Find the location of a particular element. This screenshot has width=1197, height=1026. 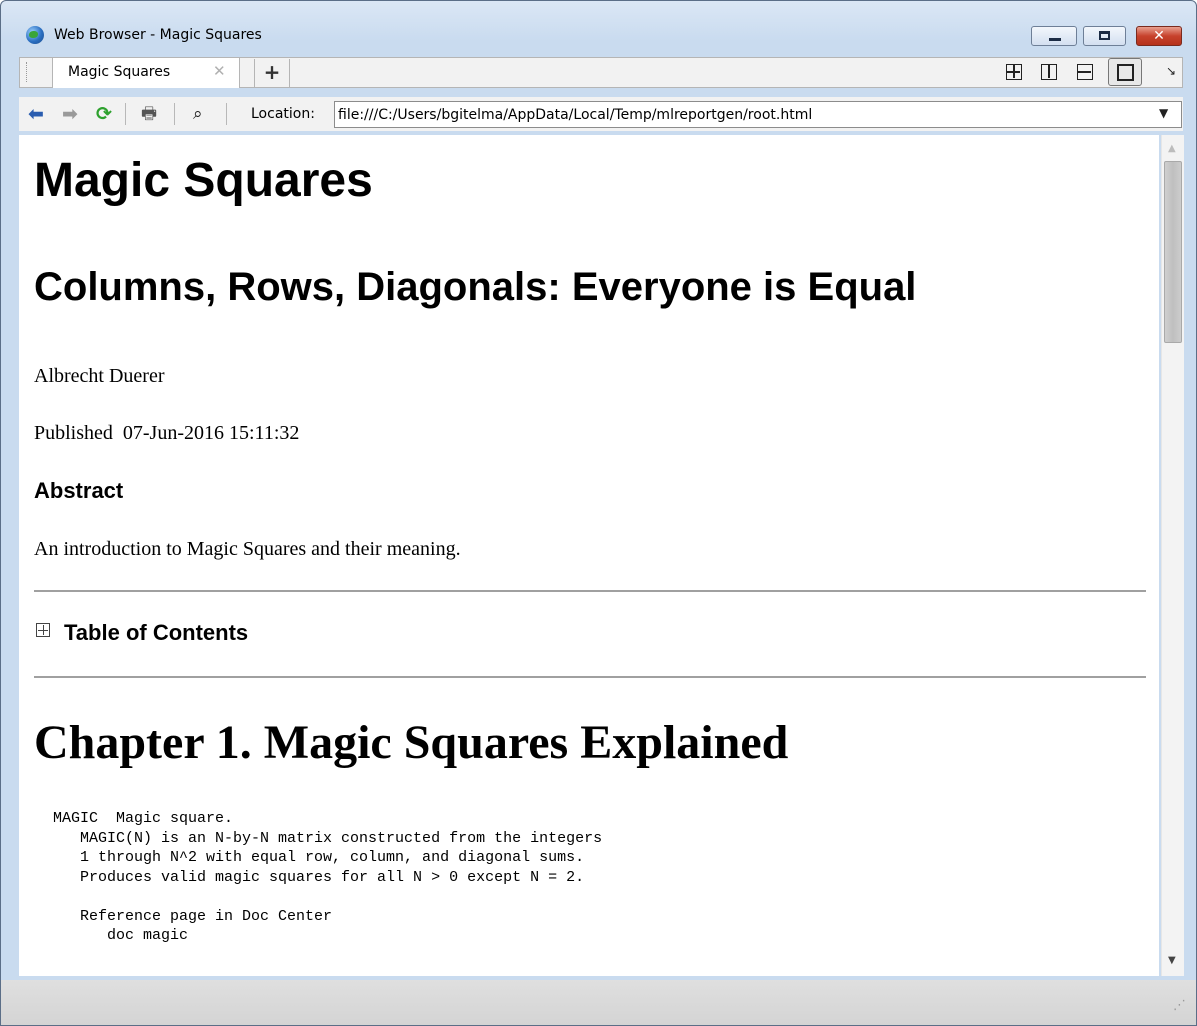

abstract-heading: Abstract is located at coordinates (79, 490).